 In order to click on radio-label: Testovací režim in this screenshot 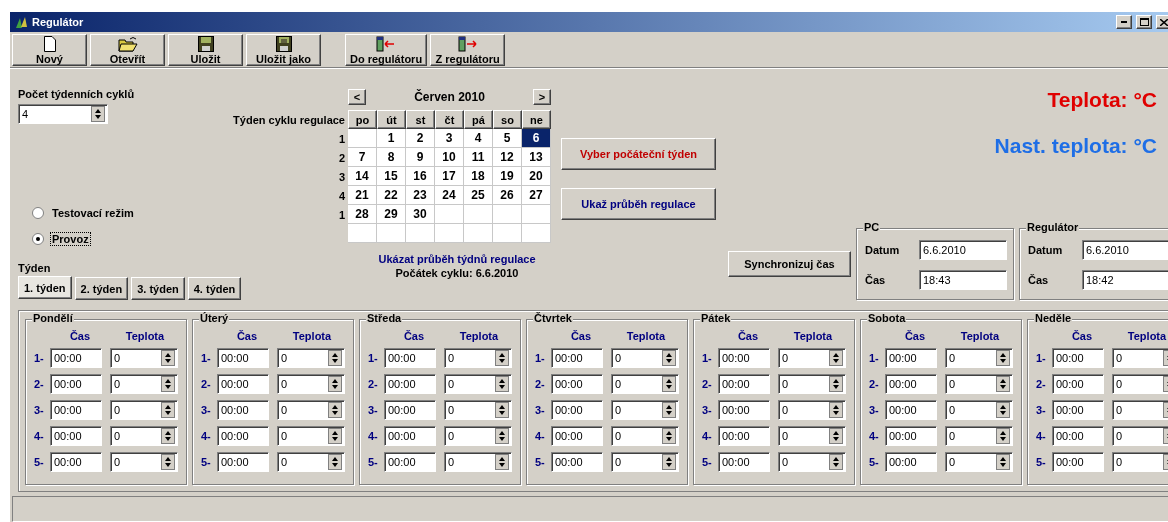, I will do `click(93, 213)`.